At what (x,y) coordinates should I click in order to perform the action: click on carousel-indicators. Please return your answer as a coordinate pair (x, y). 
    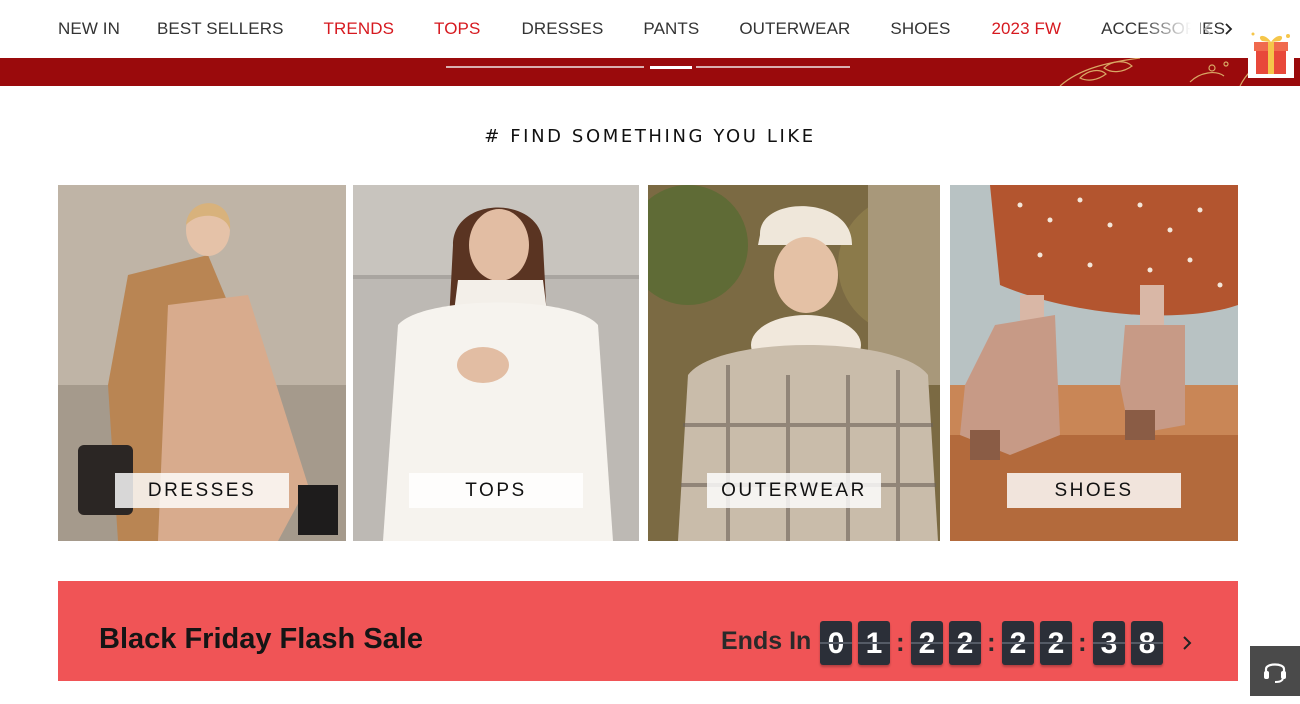
    Looking at the image, I should click on (648, 67).